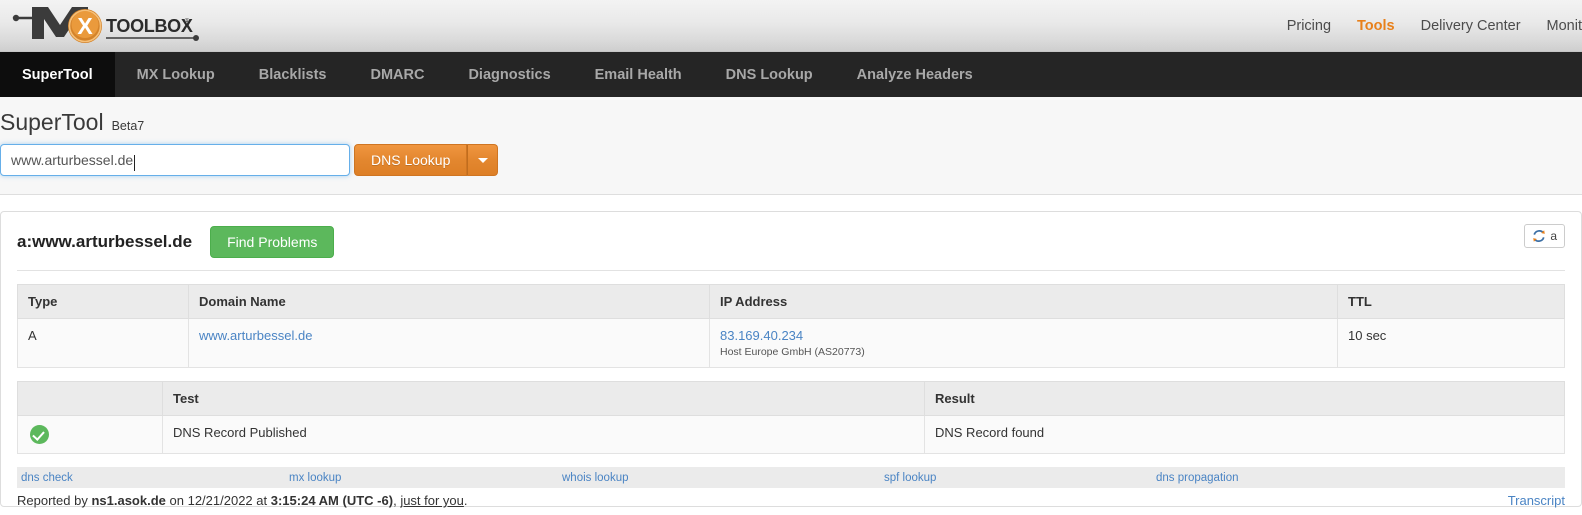  I want to click on topnav-item-delivery-center: Delivery Center, so click(1471, 26).